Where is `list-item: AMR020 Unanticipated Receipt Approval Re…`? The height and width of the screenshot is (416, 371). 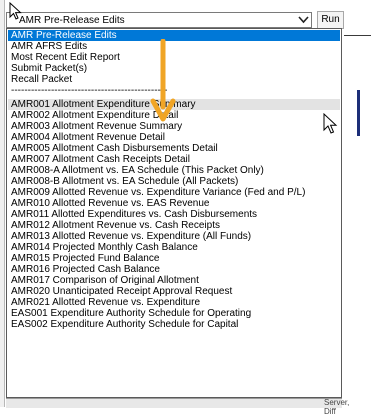
list-item: AMR020 Unanticipated Receipt Approval Re… is located at coordinates (174, 291).